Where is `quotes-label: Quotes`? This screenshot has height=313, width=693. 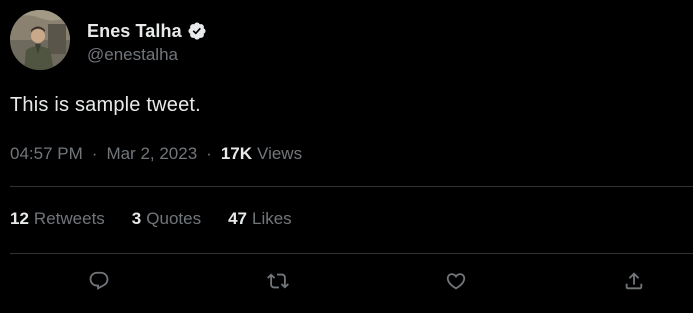
quotes-label: Quotes is located at coordinates (174, 218).